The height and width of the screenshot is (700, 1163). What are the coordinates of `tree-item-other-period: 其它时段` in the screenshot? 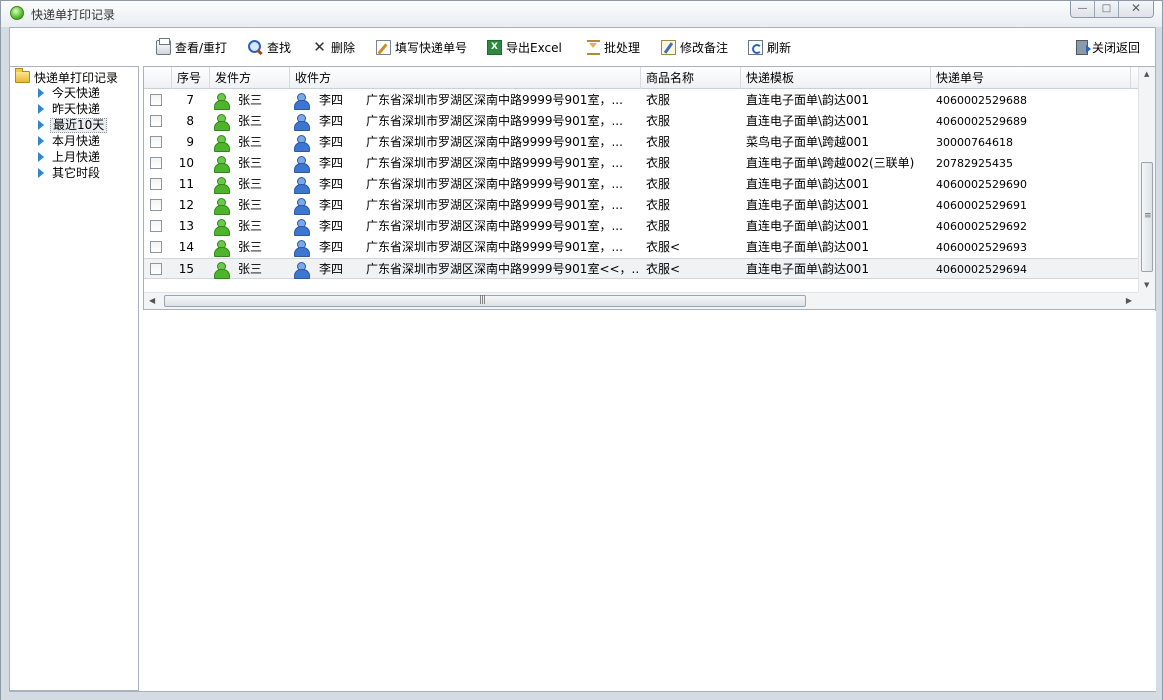 It's located at (70, 173).